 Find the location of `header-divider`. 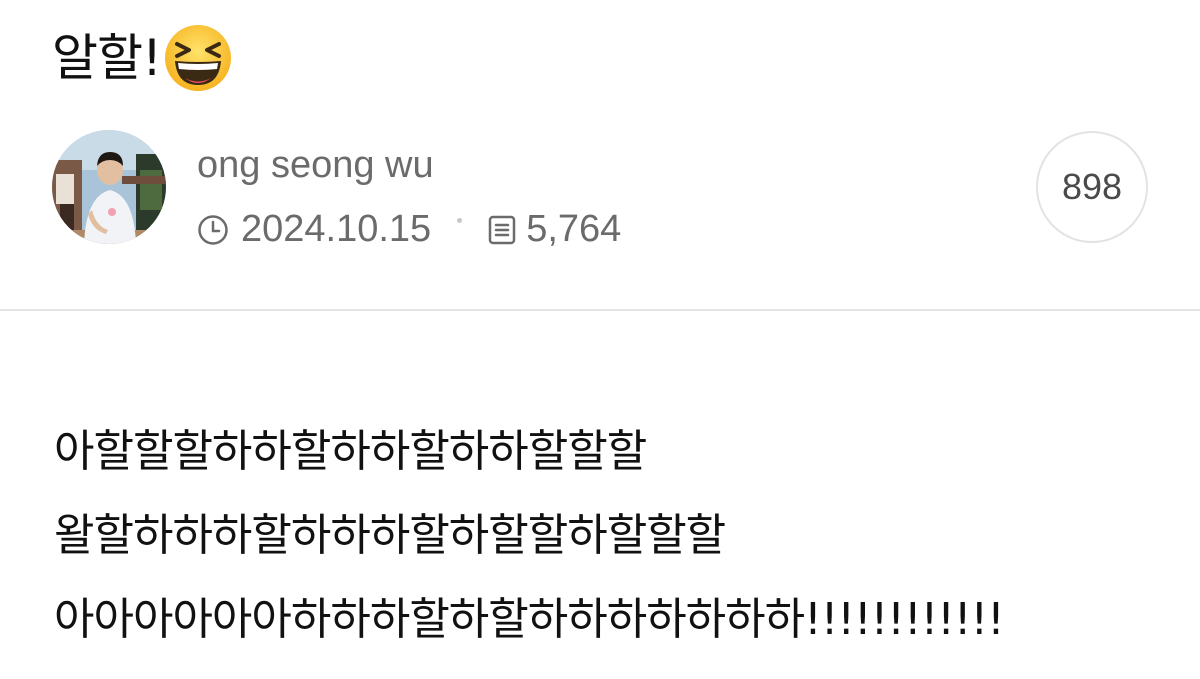

header-divider is located at coordinates (600, 310).